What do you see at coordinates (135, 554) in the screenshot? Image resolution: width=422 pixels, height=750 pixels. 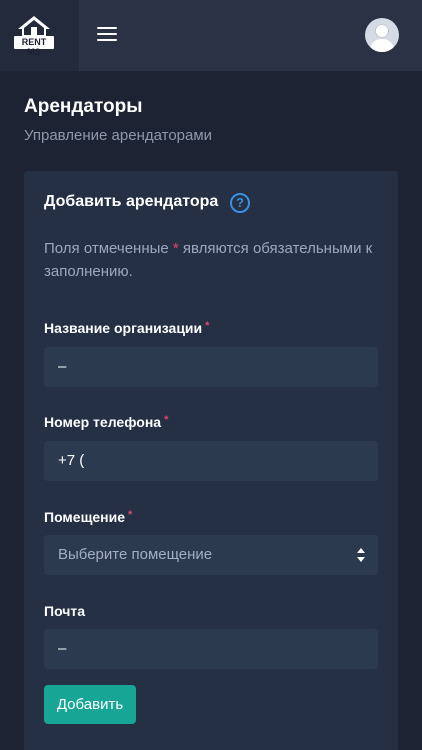 I see `premises-select-value: Выберите помещение` at bounding box center [135, 554].